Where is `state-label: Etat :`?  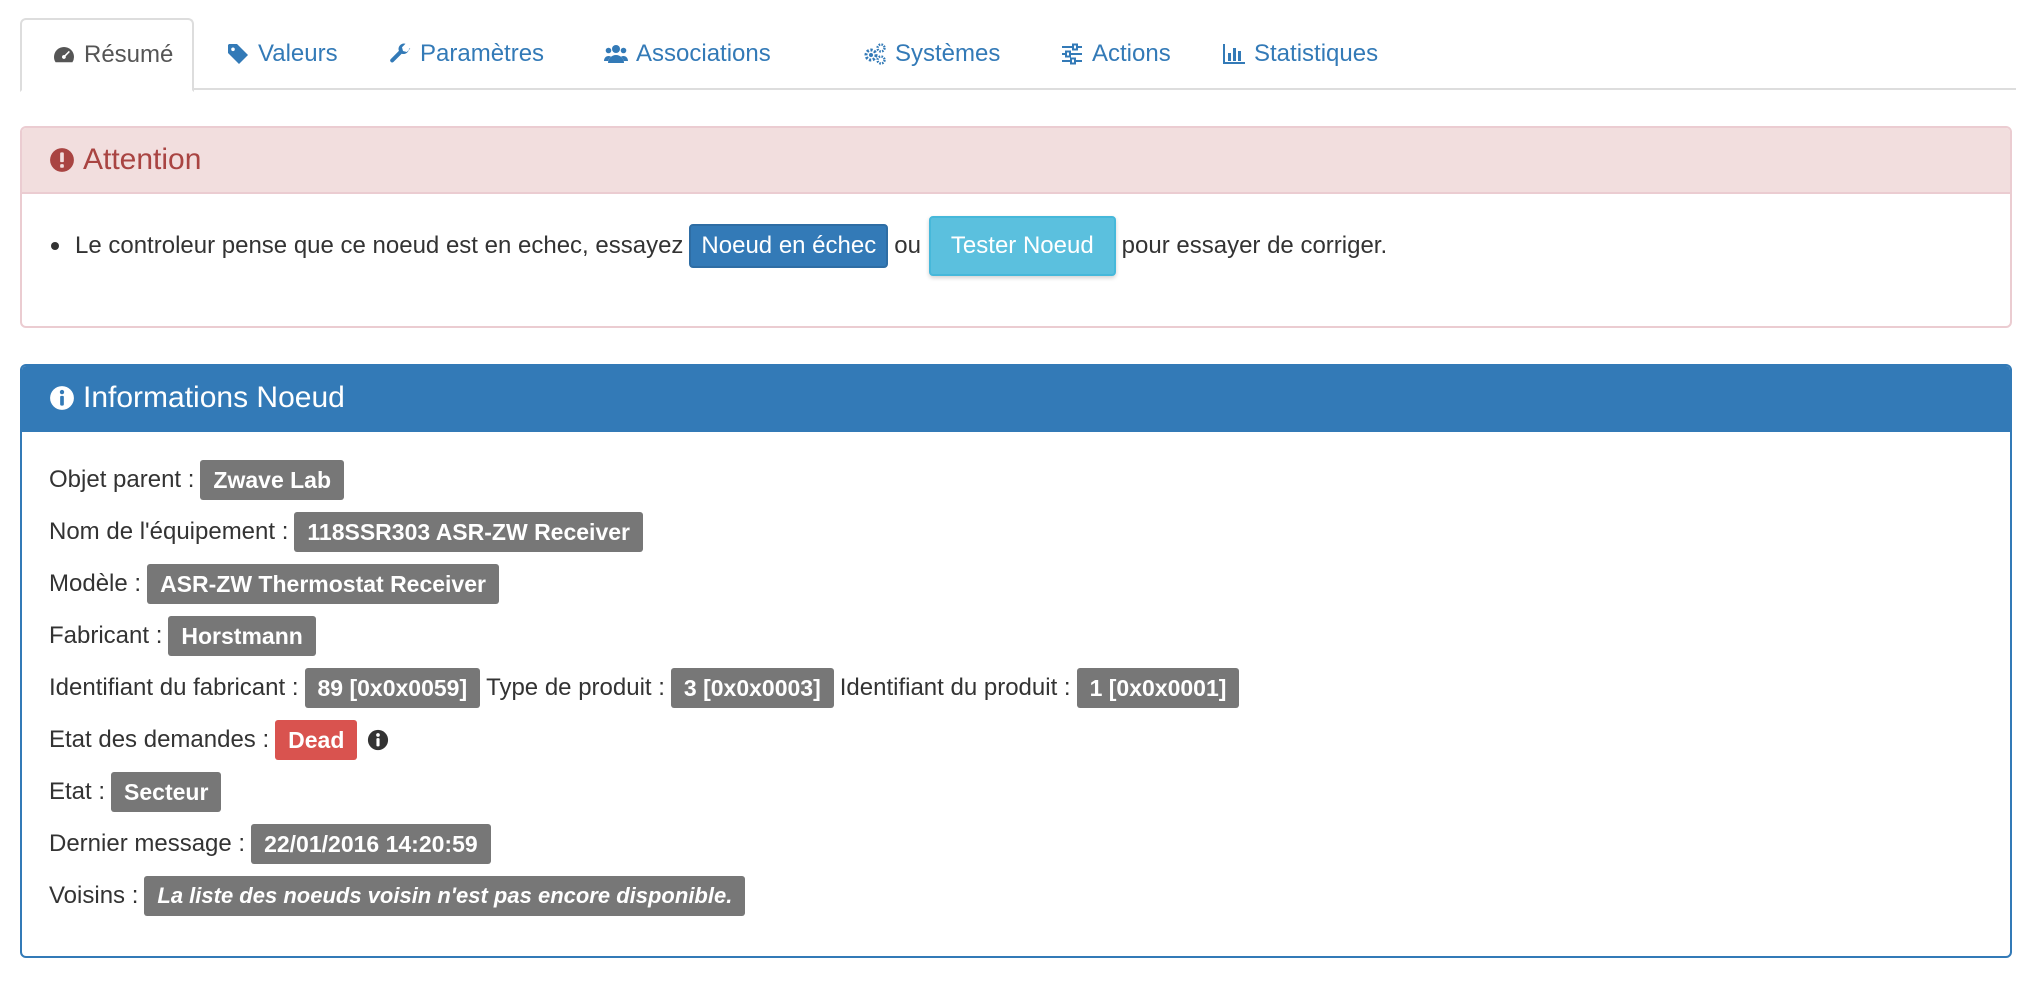
state-label: Etat : is located at coordinates (77, 791).